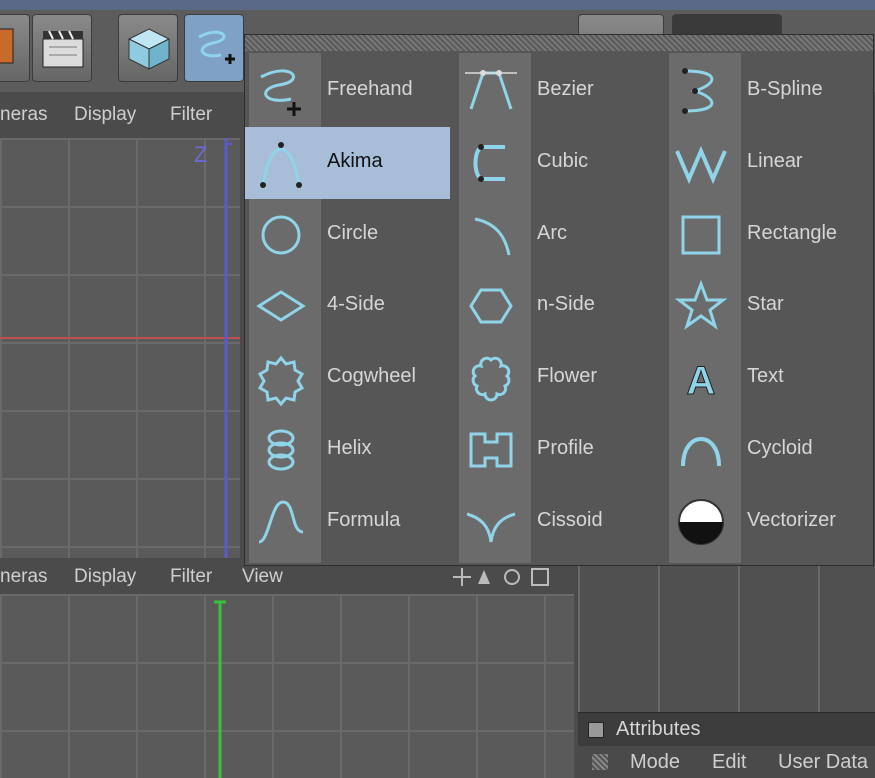  I want to click on spline-menu-item-cissoid: Cissoid, so click(557, 522).